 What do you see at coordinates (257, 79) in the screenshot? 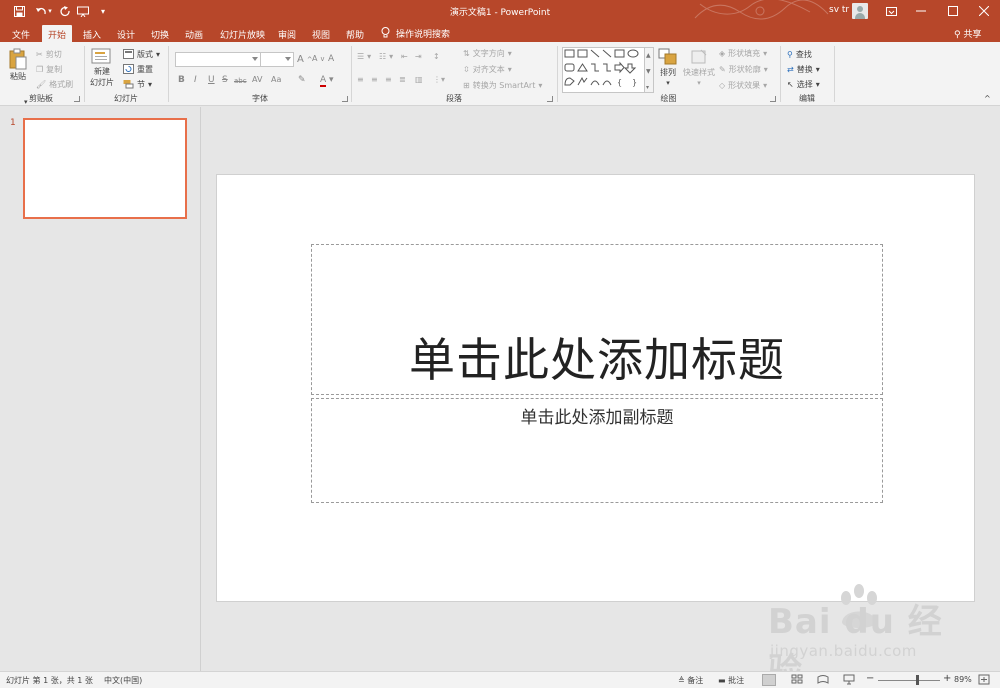
I see `char-spacing-button: AV` at bounding box center [257, 79].